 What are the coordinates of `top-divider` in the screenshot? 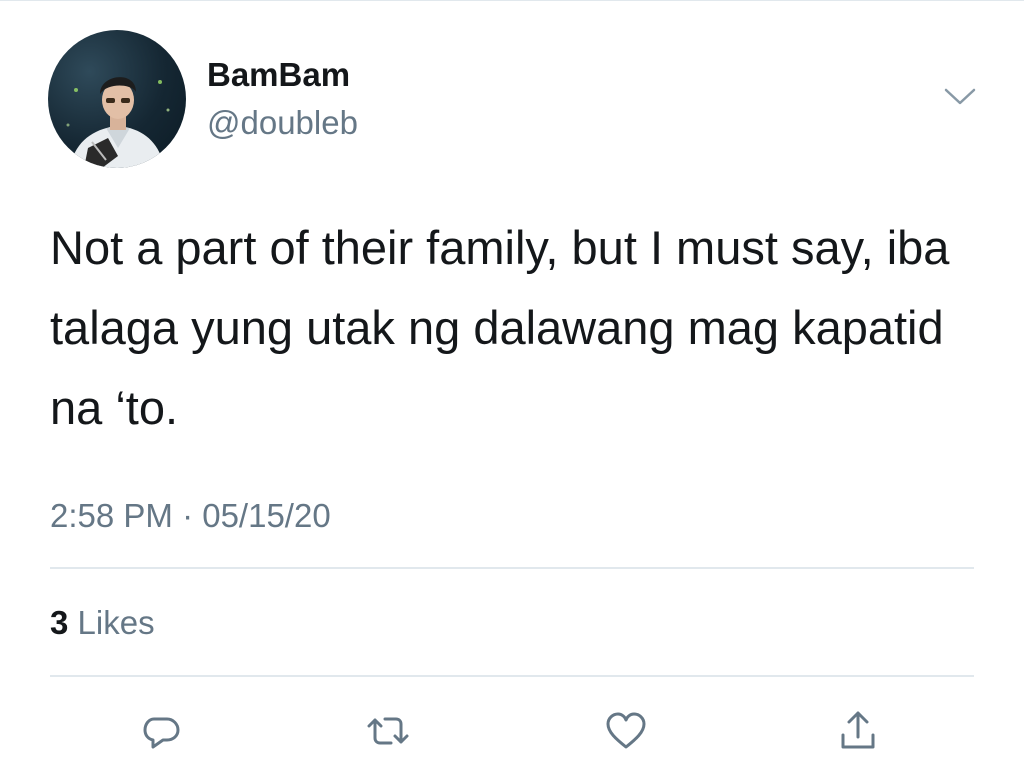 It's located at (512, 0).